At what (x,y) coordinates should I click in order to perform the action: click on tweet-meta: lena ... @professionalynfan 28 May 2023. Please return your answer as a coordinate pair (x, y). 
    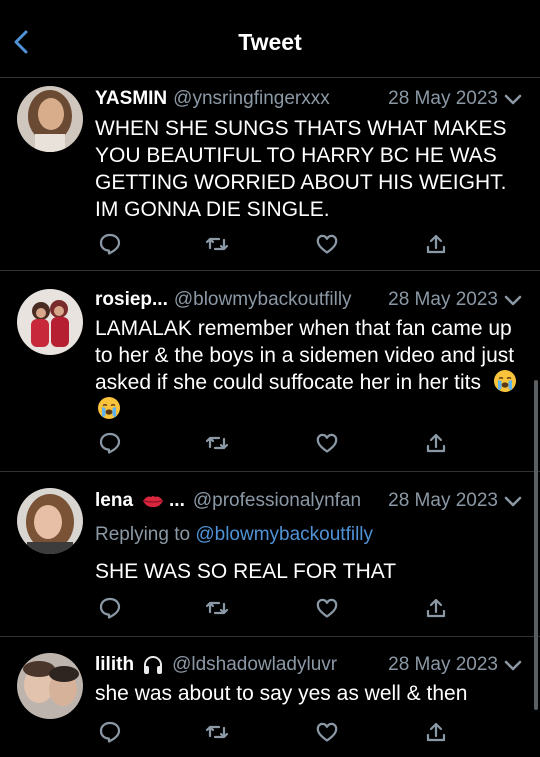
    Looking at the image, I should click on (296, 501).